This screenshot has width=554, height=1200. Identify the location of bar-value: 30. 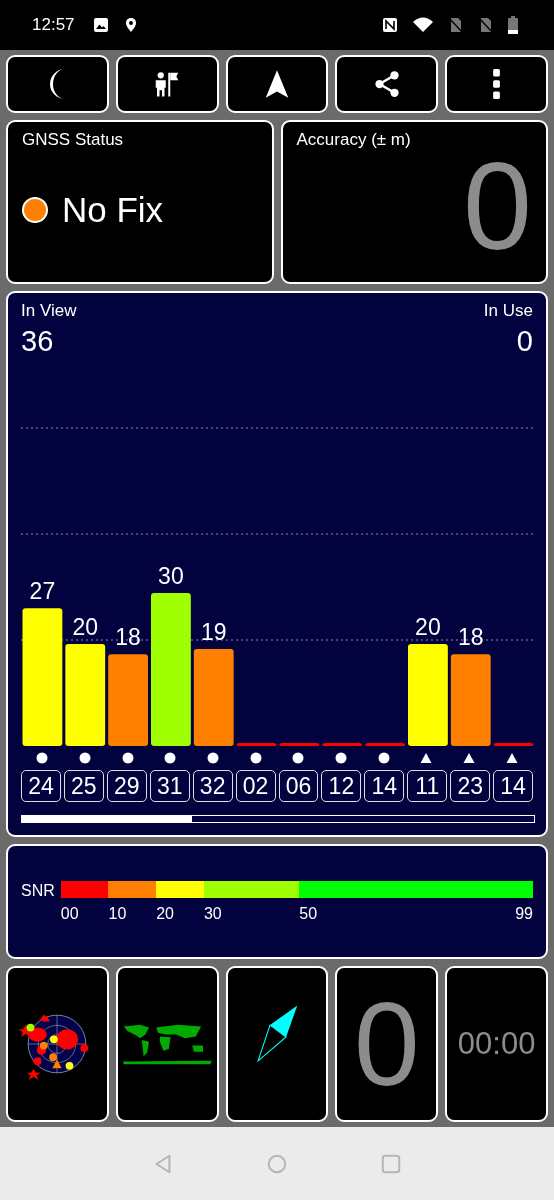
(171, 576).